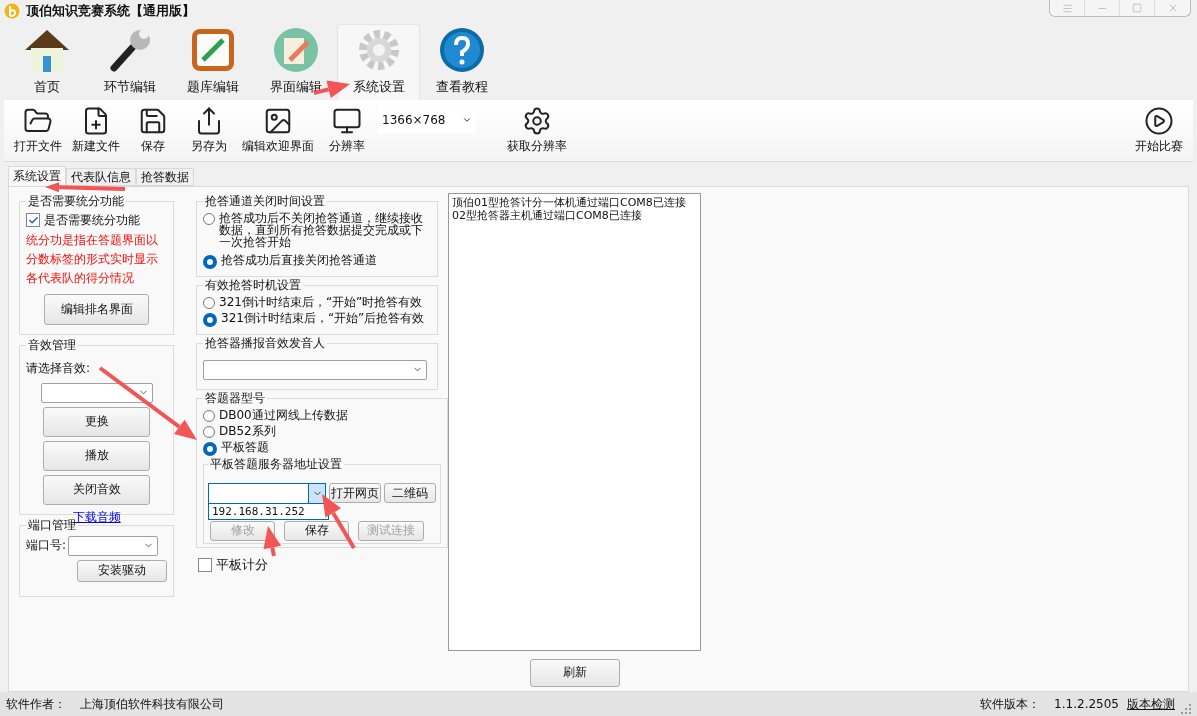 Image resolution: width=1197 pixels, height=716 pixels. What do you see at coordinates (209, 129) in the screenshot?
I see `toolbar-button: 另存为` at bounding box center [209, 129].